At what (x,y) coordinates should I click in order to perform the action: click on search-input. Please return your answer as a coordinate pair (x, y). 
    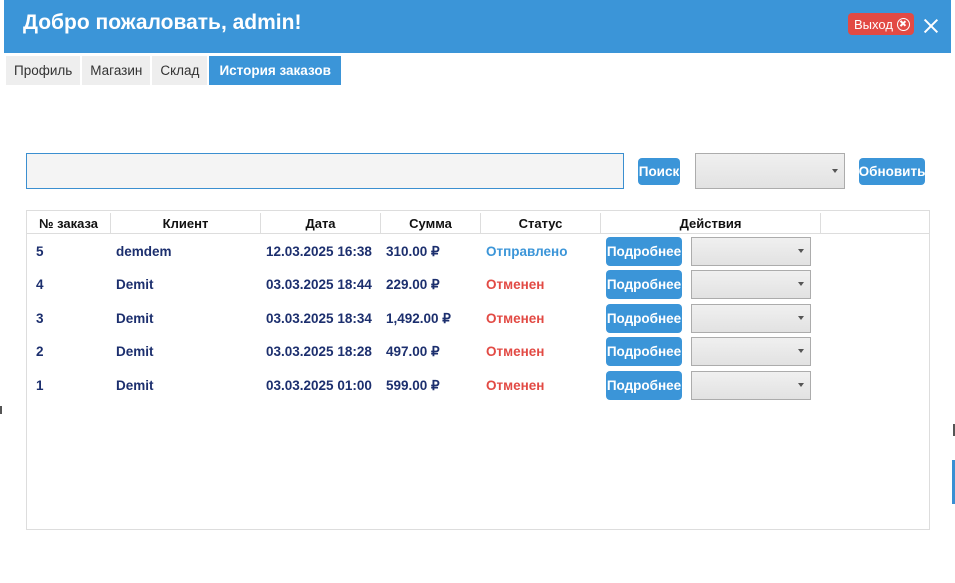
    Looking at the image, I should click on (325, 171).